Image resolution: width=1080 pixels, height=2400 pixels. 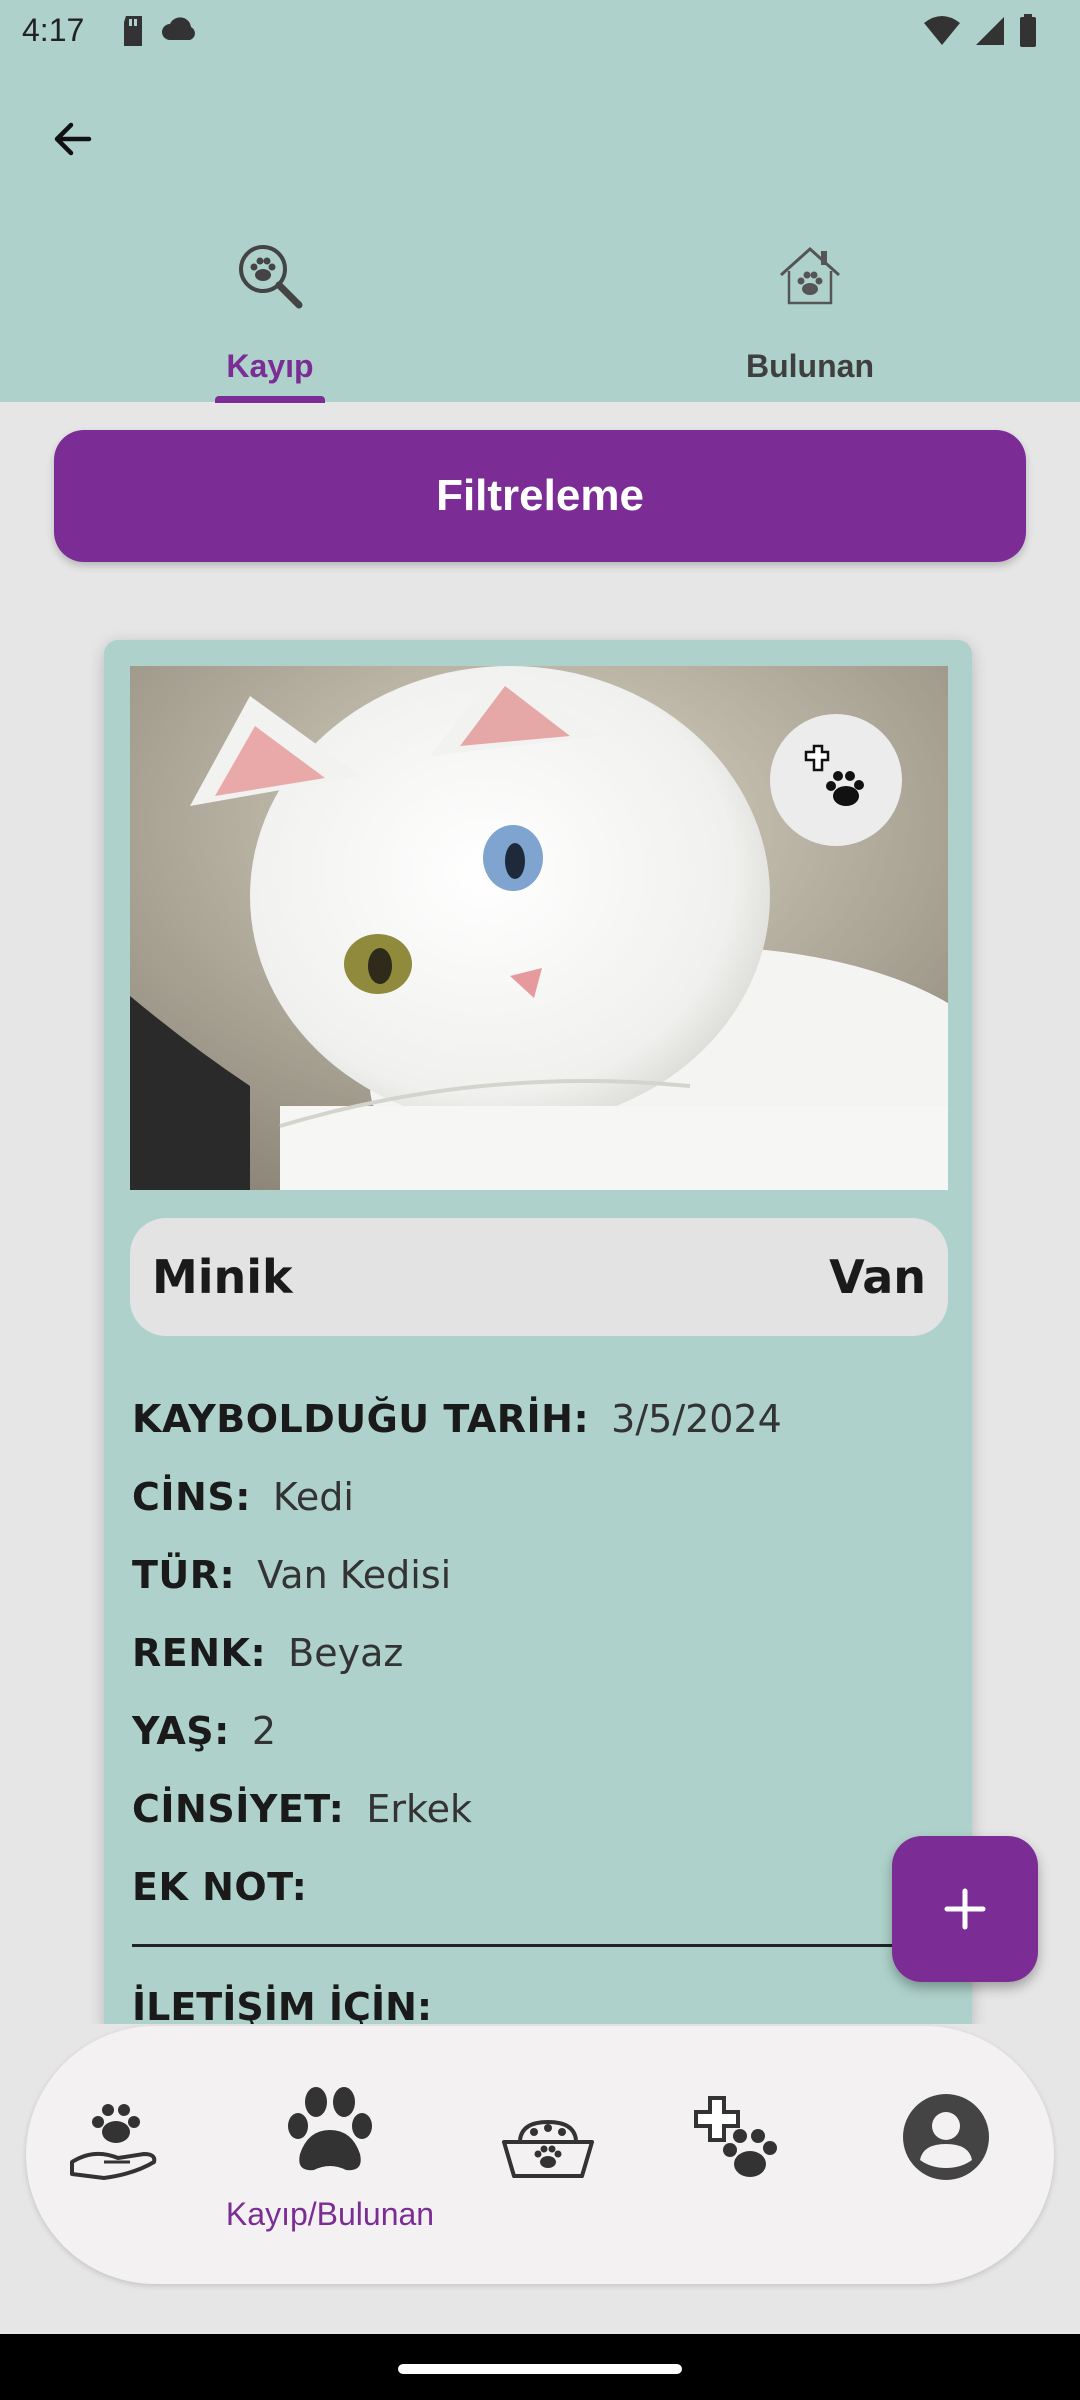 I want to click on divider, so click(x=527, y=1945).